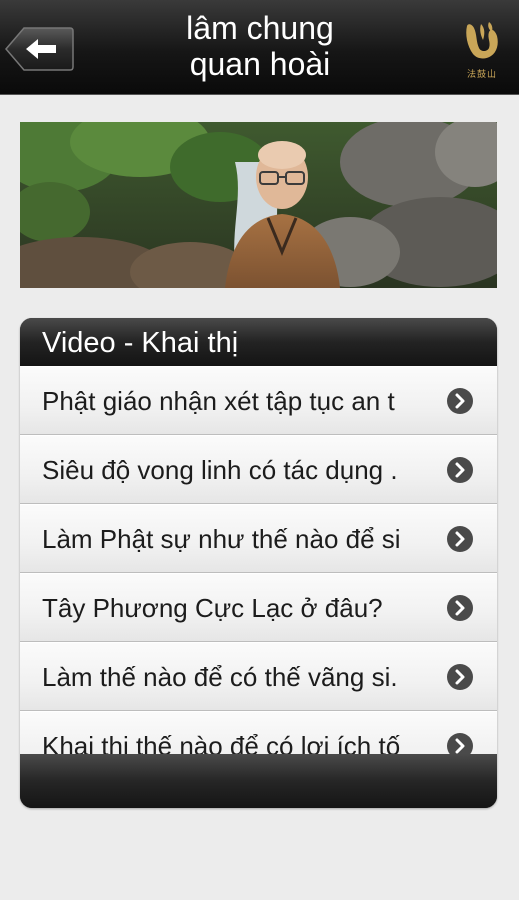 This screenshot has height=900, width=519. What do you see at coordinates (218, 401) in the screenshot?
I see `list-item-label: Phật giáo nhận xét tập tục an t` at bounding box center [218, 401].